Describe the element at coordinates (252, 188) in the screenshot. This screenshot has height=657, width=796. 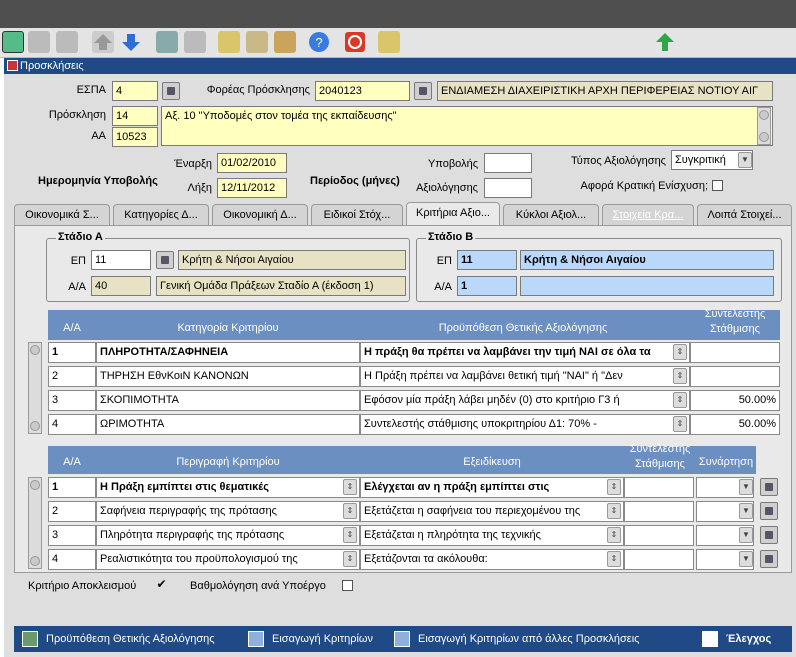
I see `end-date-field: 12/11/2012` at that location.